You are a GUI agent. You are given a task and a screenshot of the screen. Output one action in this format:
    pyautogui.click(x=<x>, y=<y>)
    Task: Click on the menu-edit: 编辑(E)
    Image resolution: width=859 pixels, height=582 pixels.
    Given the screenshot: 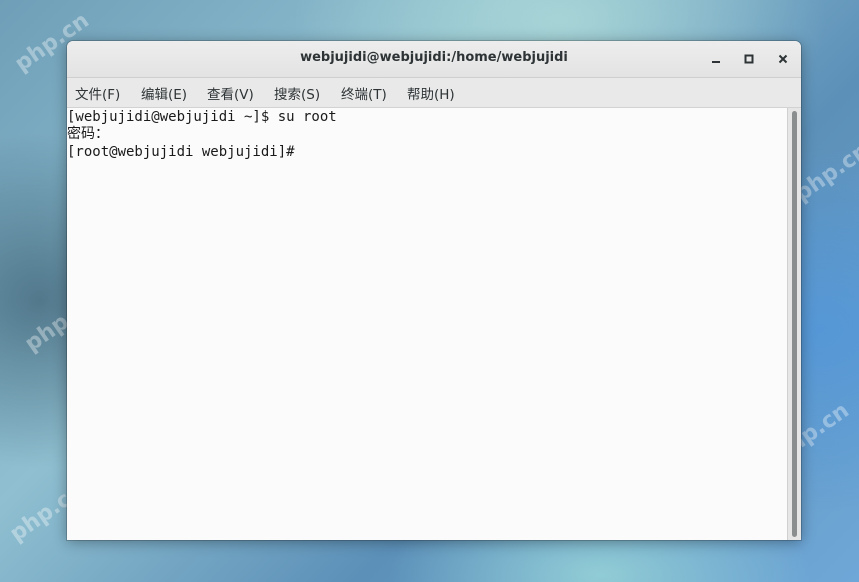 What is the action you would take?
    pyautogui.click(x=164, y=93)
    